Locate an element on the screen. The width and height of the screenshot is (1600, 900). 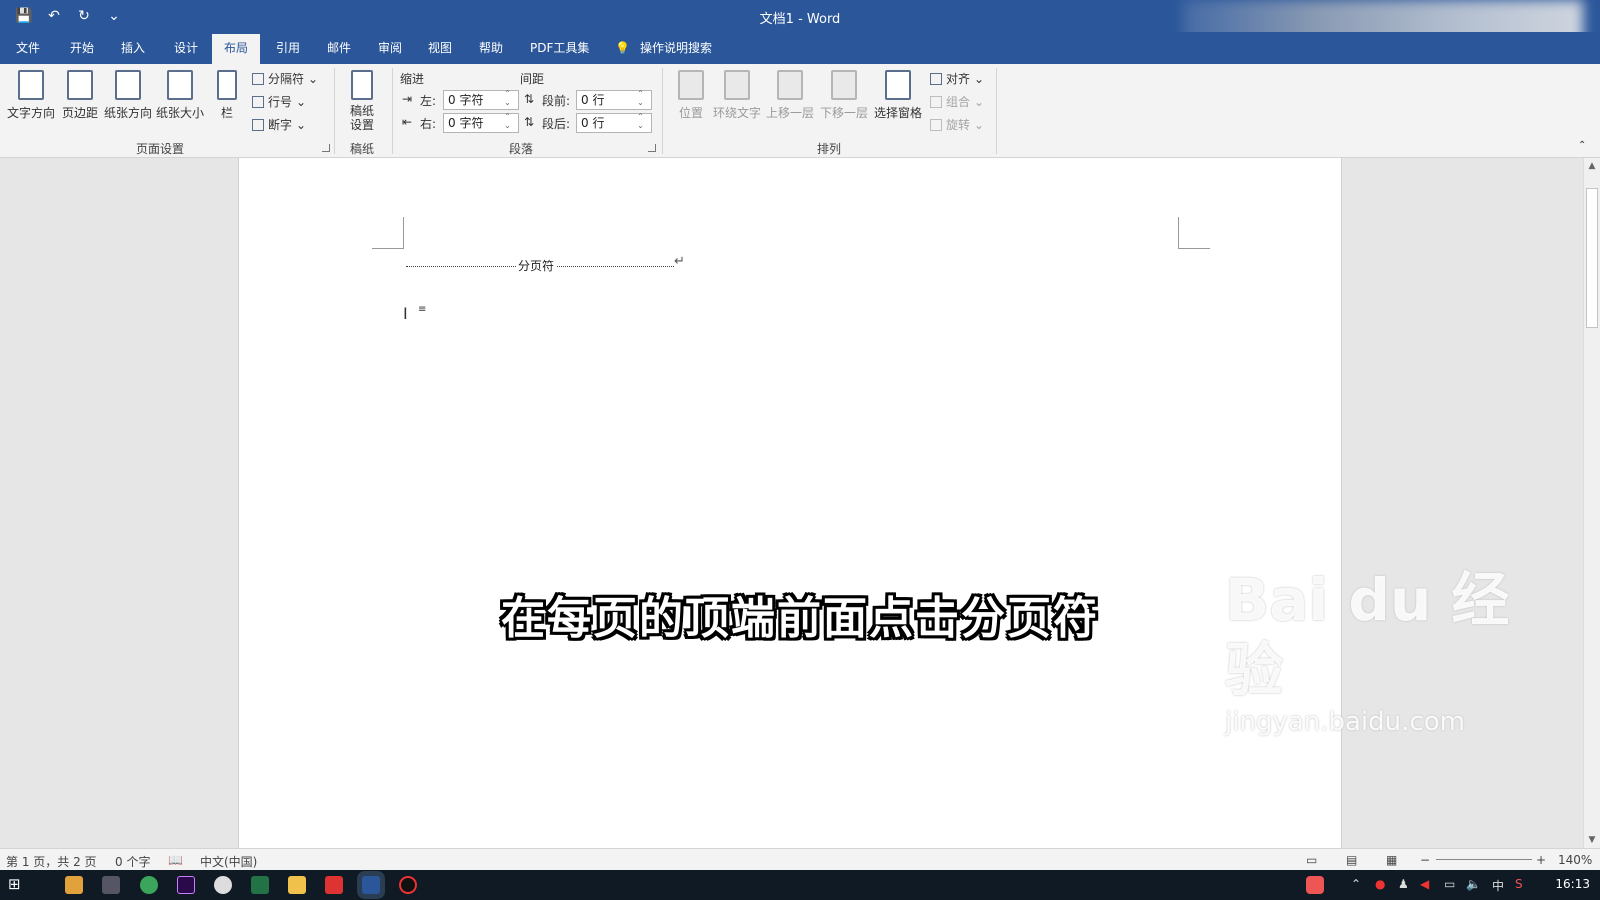
volume-icon: 🔈 is located at coordinates (1473, 884).